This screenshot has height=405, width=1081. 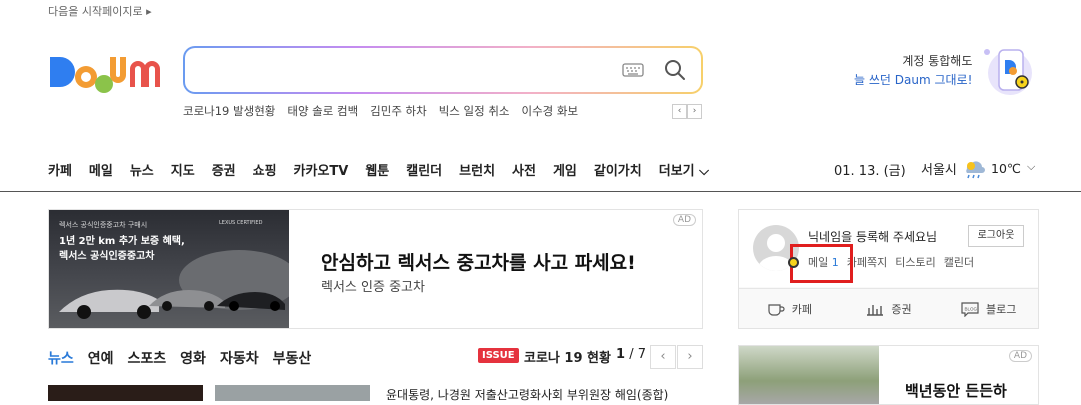 I want to click on nav-webtoon: 웹툰, so click(x=377, y=169).